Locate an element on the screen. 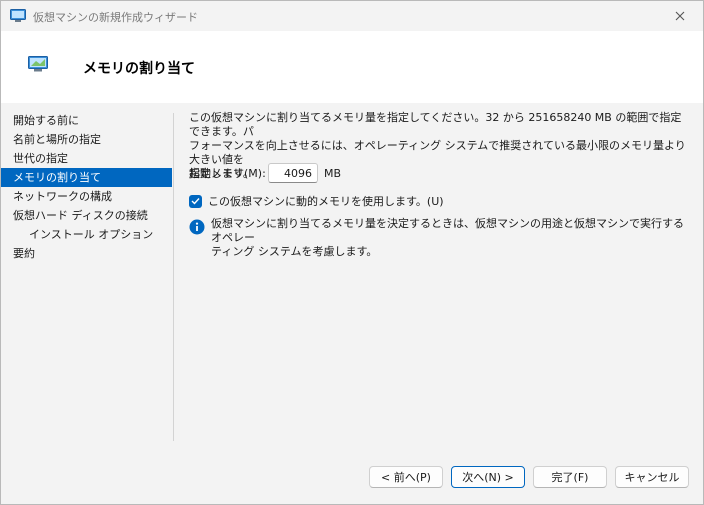 This screenshot has width=704, height=505. info-icon is located at coordinates (197, 227).